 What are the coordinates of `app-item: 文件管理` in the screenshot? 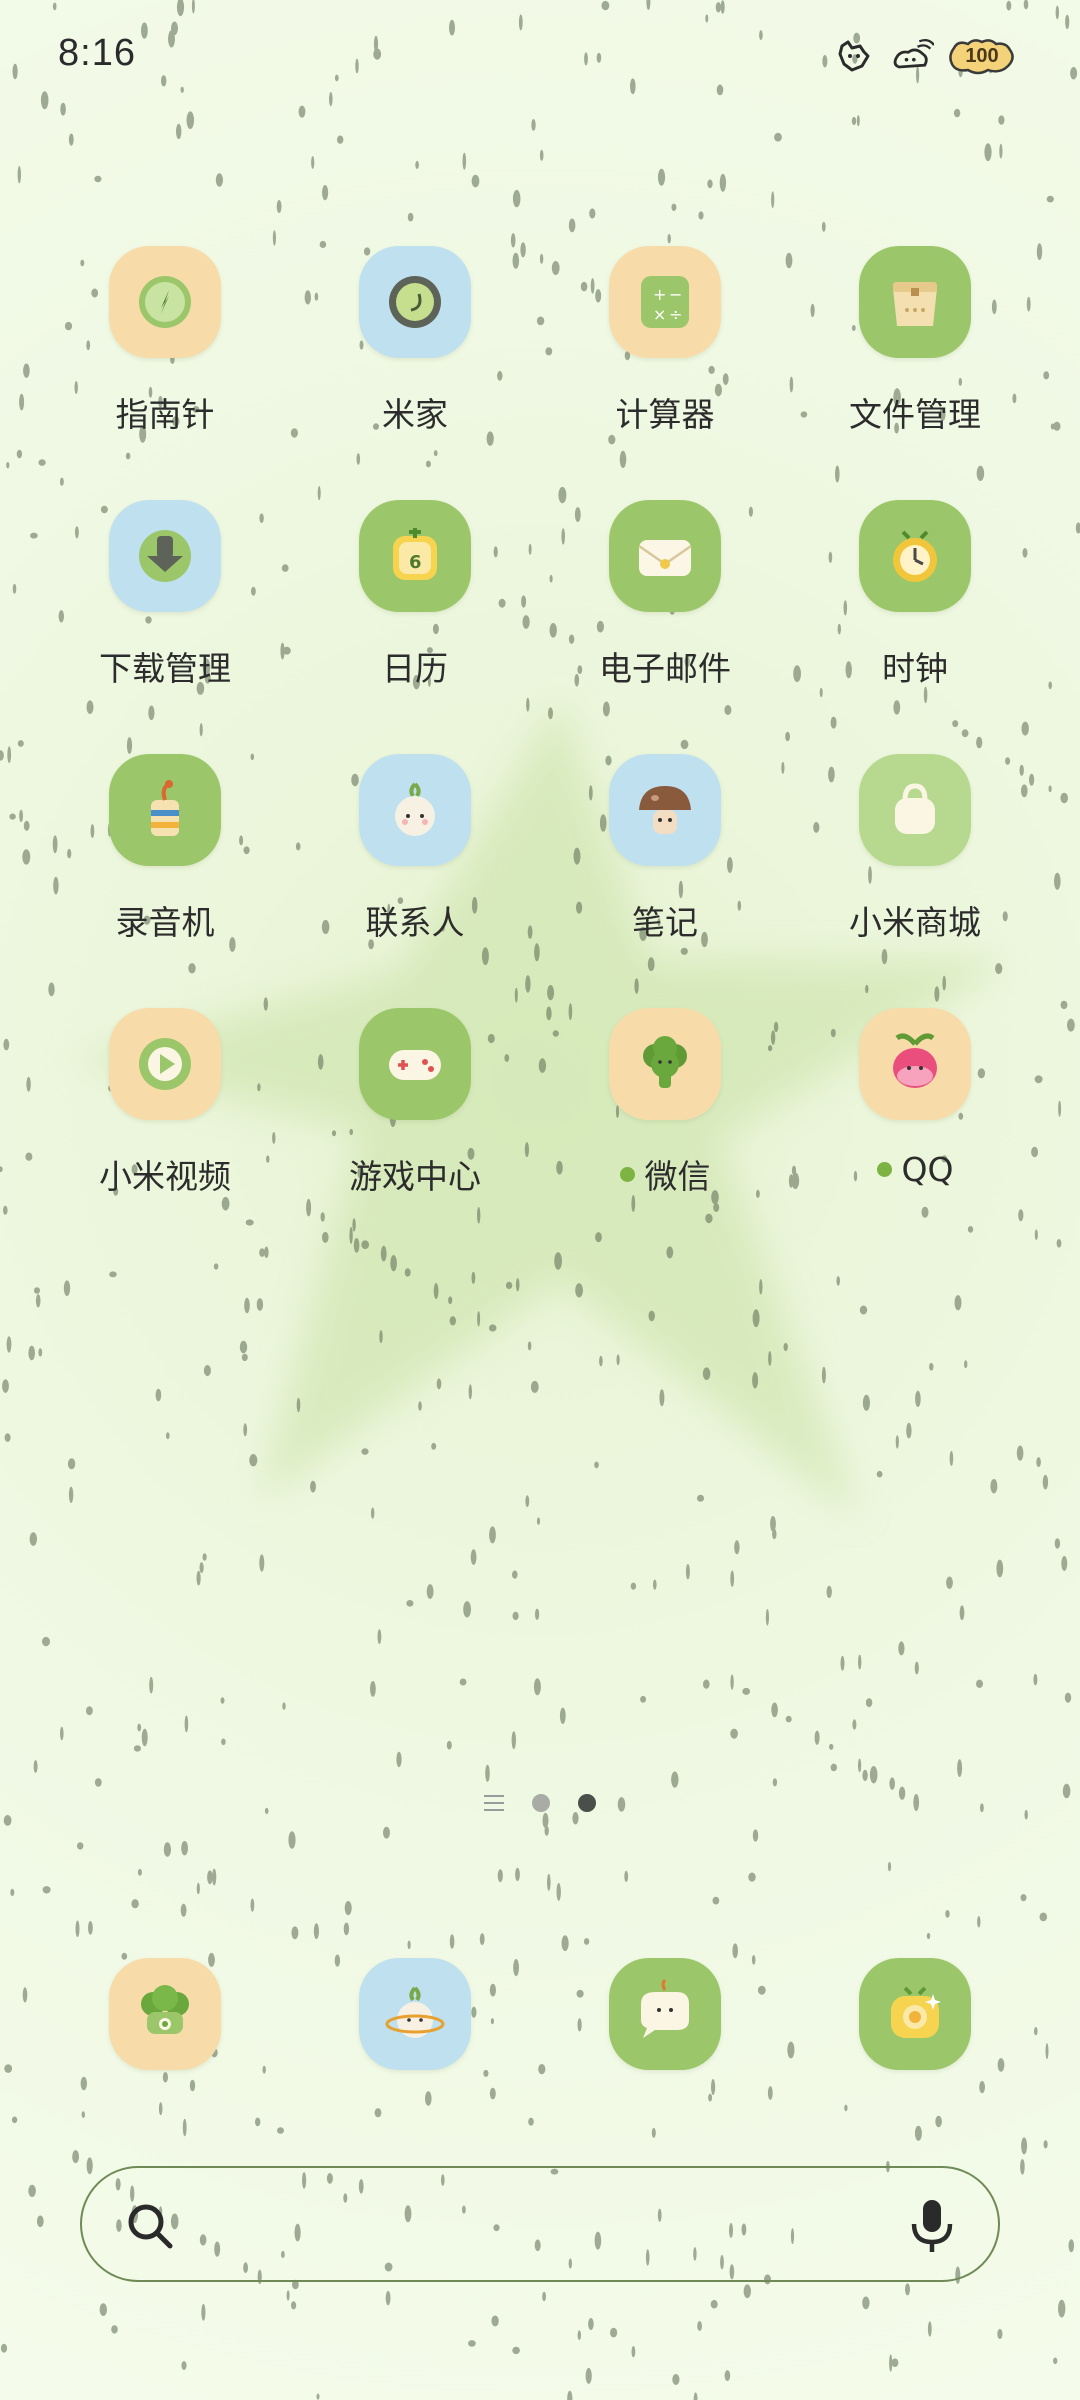 It's located at (915, 367).